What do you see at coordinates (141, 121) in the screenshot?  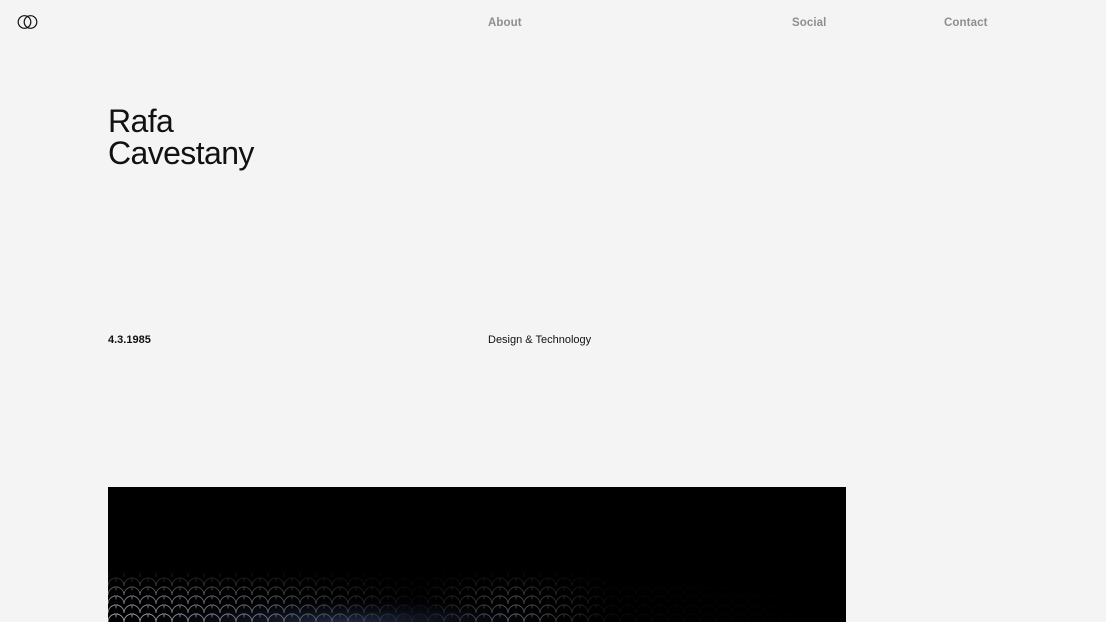 I see `title-first-name: Rafa` at bounding box center [141, 121].